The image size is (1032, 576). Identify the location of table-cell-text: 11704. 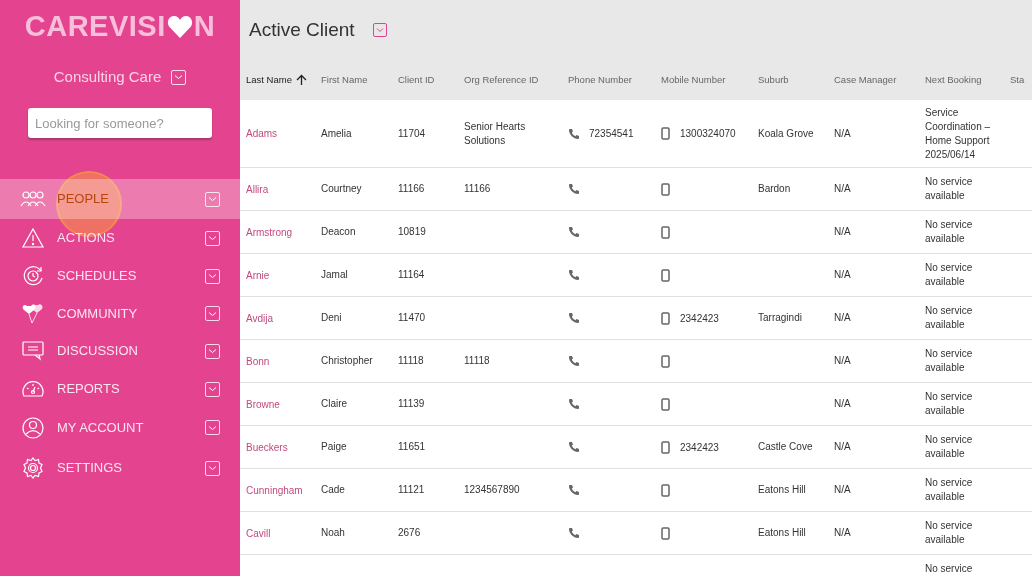
(412, 133).